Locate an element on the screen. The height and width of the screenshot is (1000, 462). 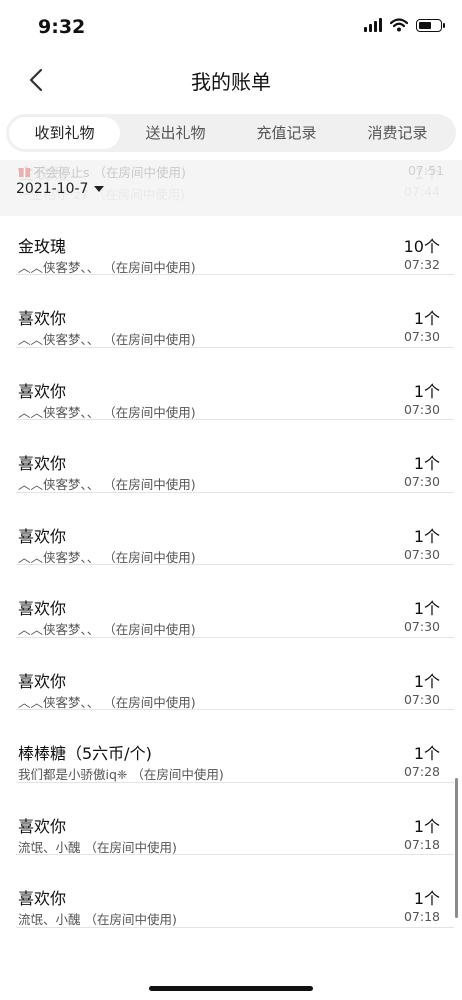
cellular-signal-icon is located at coordinates (373, 25).